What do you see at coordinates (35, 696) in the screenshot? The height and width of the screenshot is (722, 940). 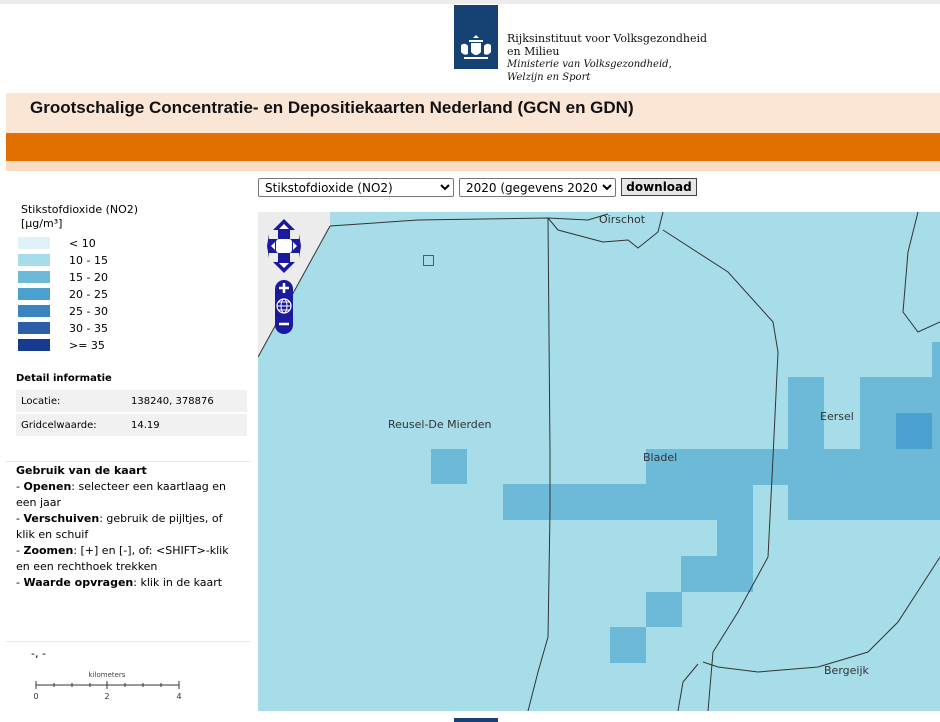 I see `scale-tick-label: 0` at bounding box center [35, 696].